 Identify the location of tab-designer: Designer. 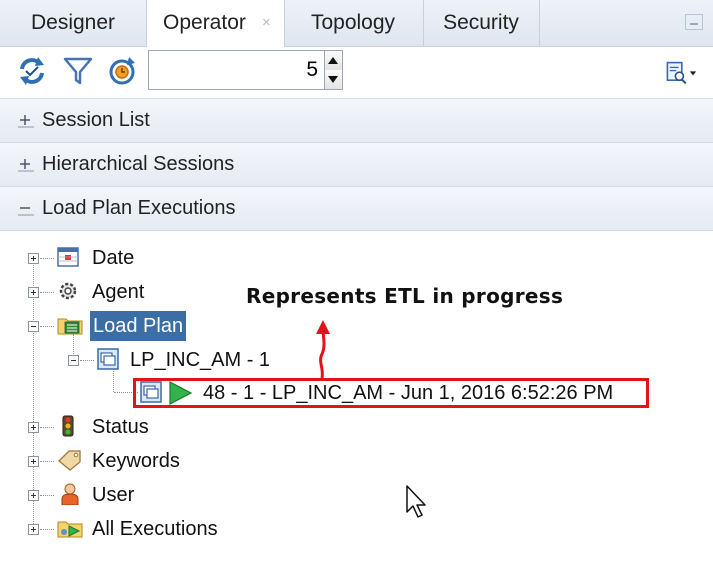
(73, 23).